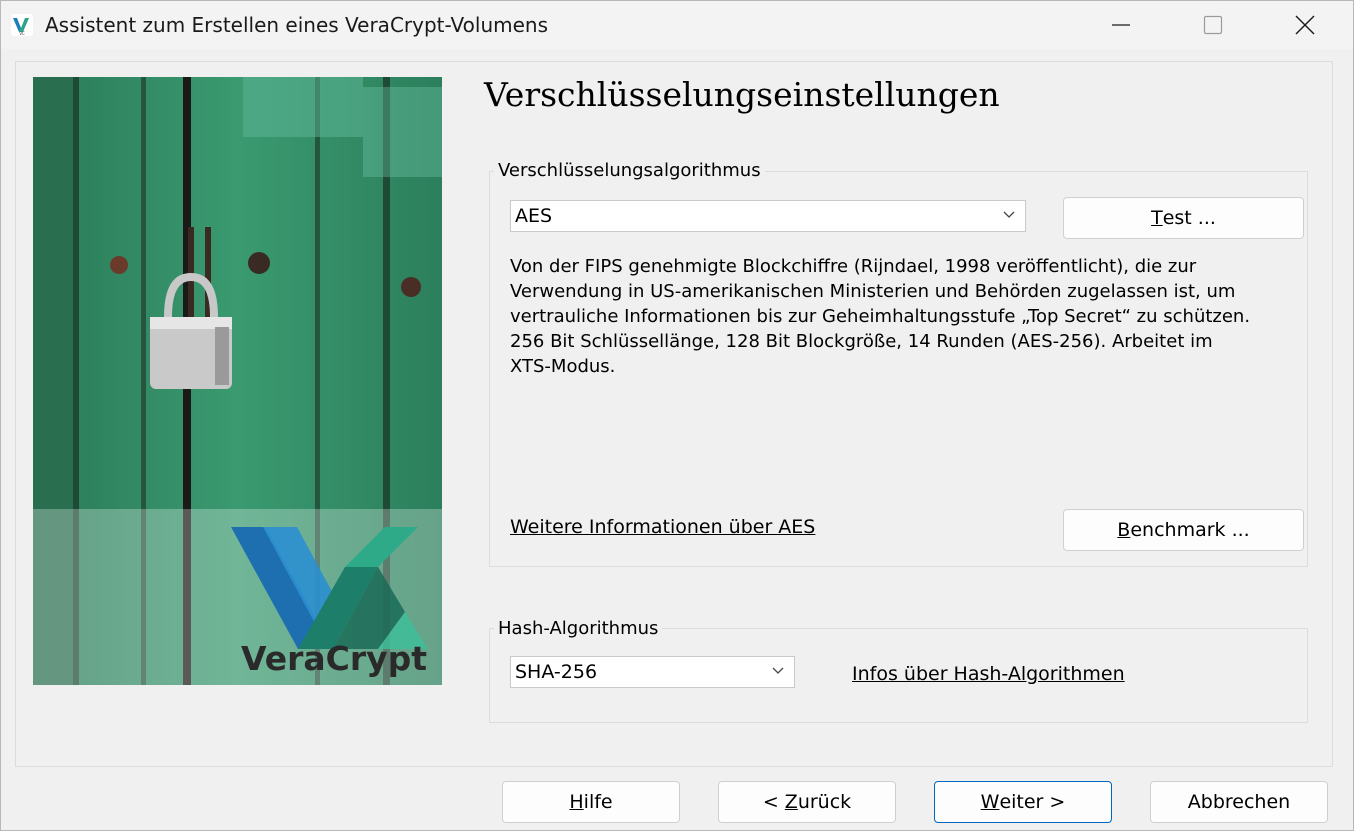  I want to click on next-accesskey: W, so click(990, 802).